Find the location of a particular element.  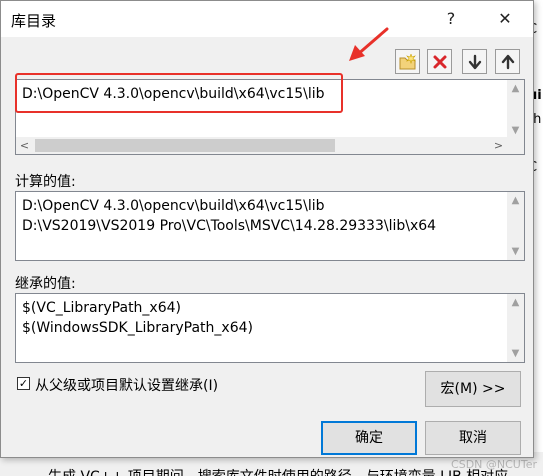

move-down-button is located at coordinates (474, 61).